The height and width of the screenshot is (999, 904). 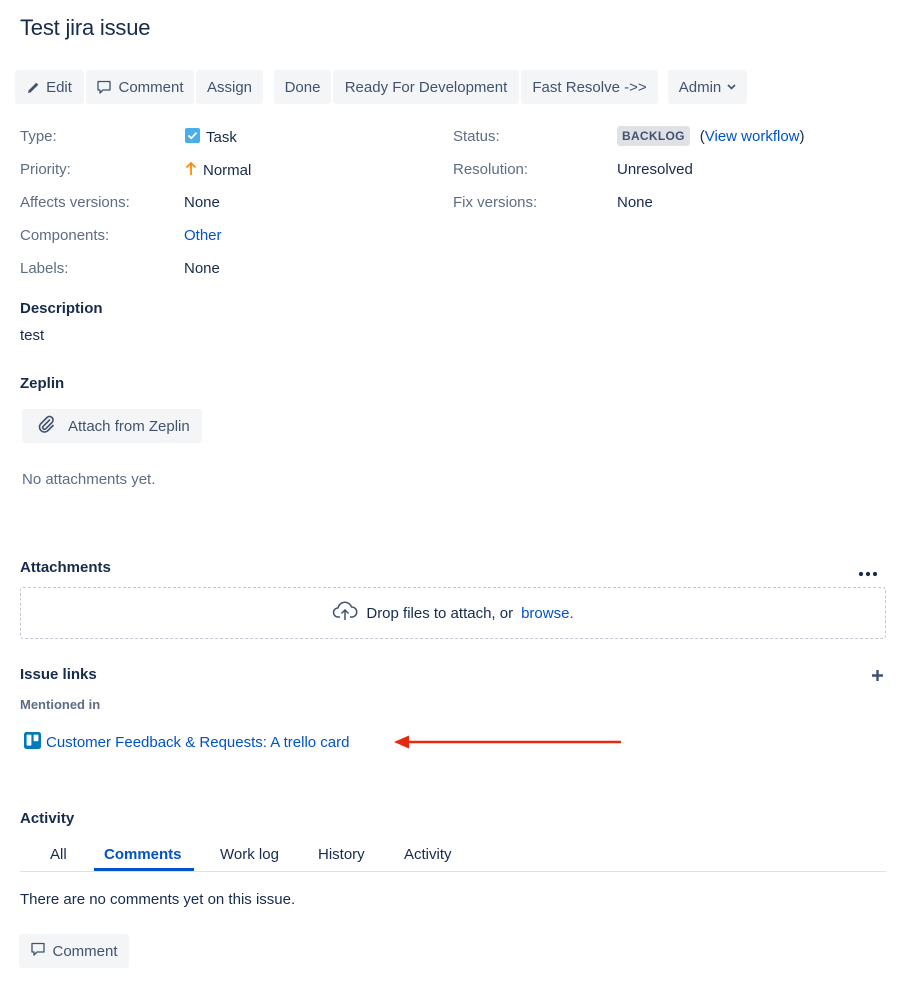 I want to click on arrow-up-icon, so click(x=191, y=170).